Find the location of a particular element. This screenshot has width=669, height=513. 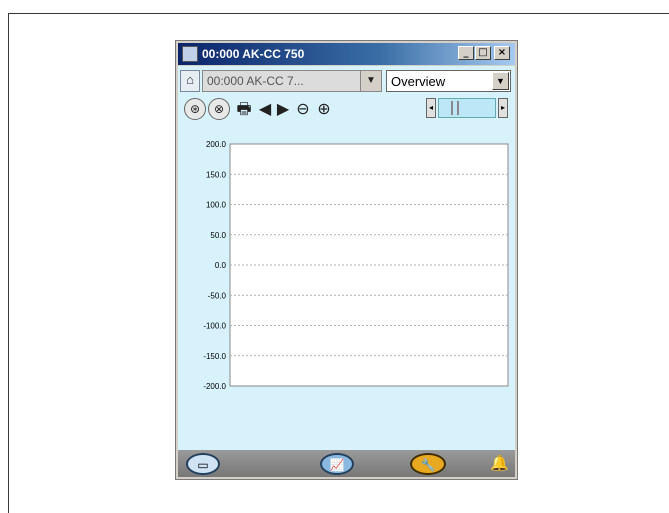

print-icon: 🖶 is located at coordinates (244, 109).